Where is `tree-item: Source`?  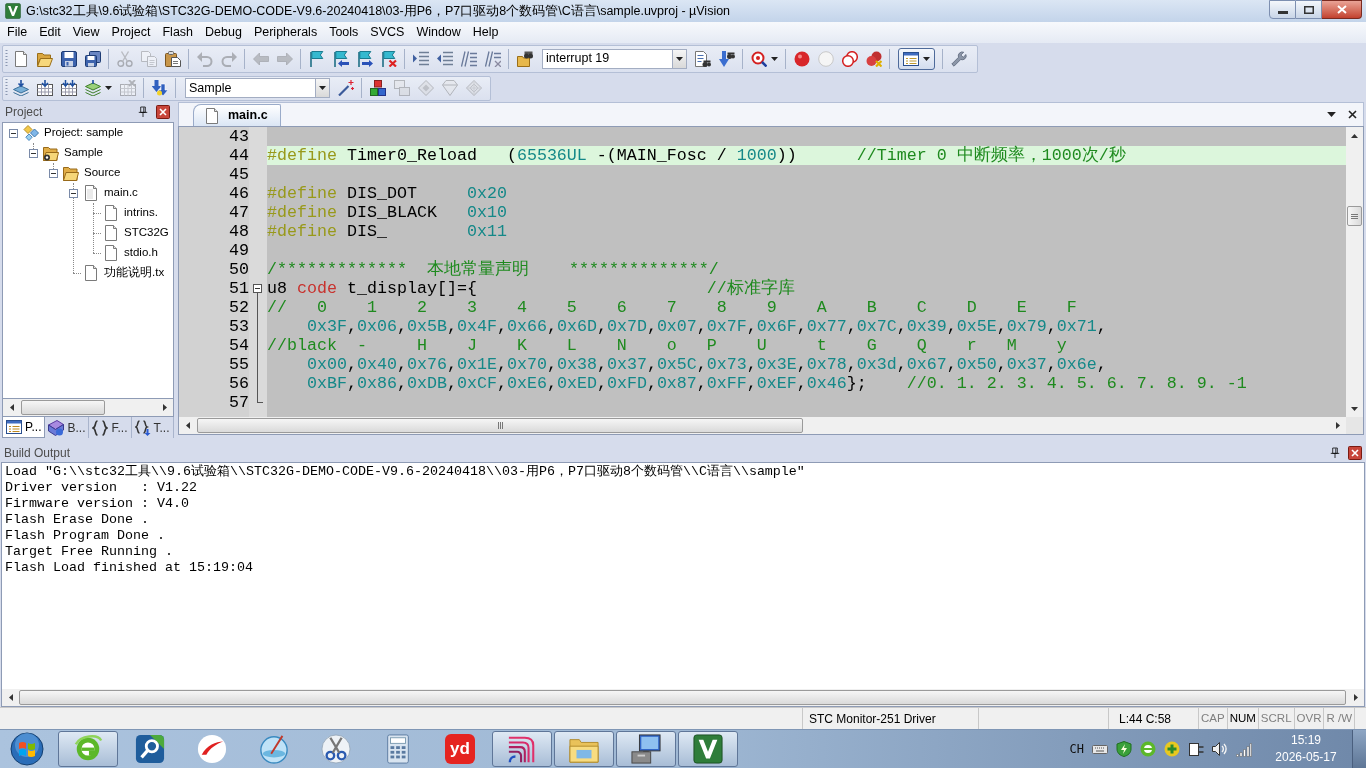 tree-item: Source is located at coordinates (102, 173).